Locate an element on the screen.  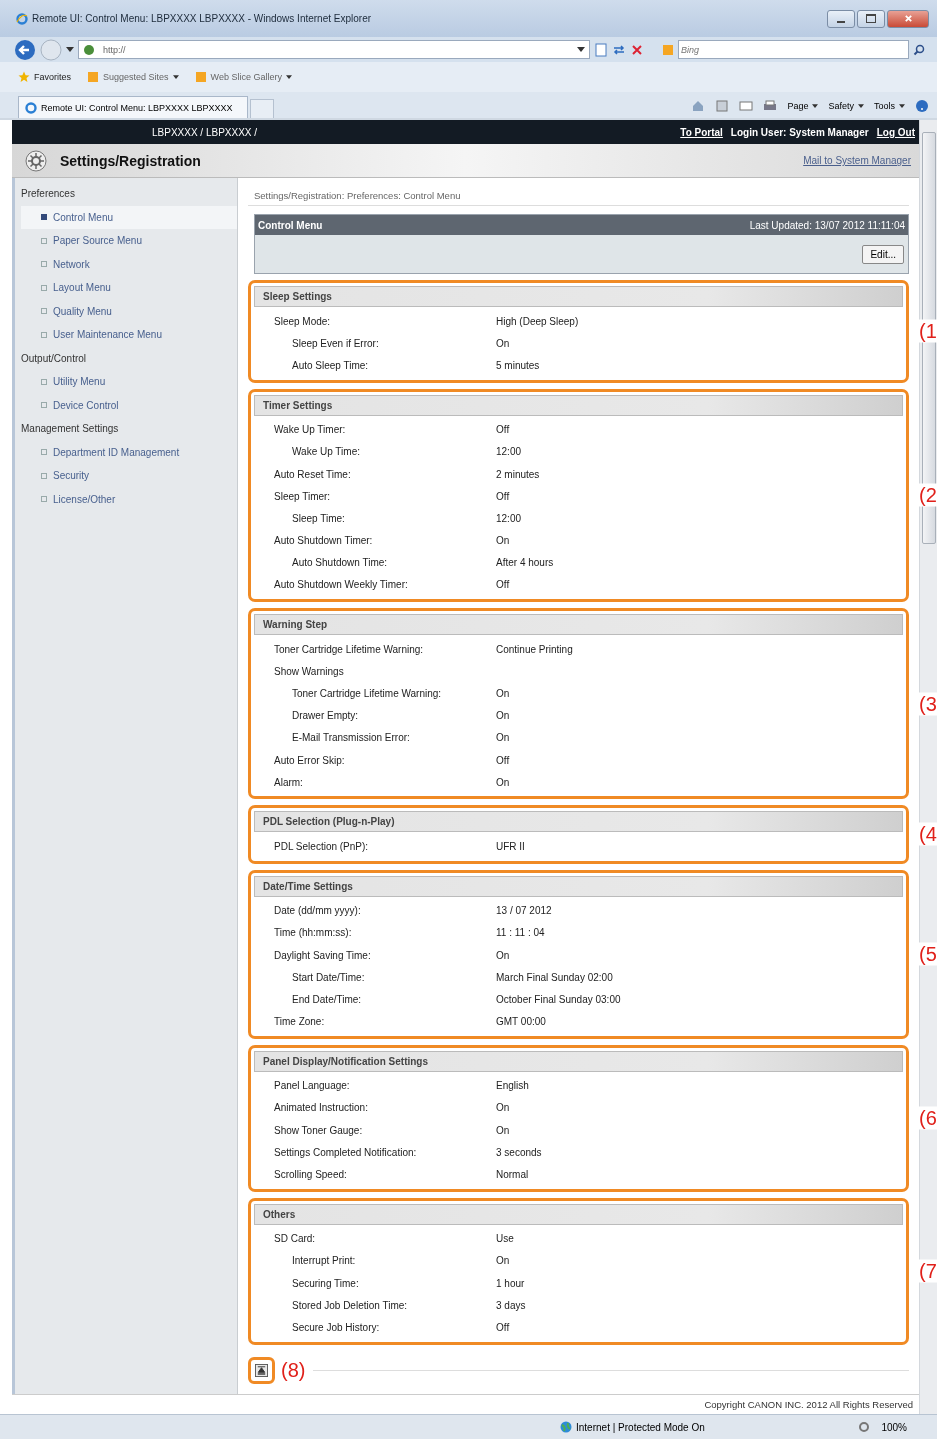
logout-link: Log Out is located at coordinates (895, 132).